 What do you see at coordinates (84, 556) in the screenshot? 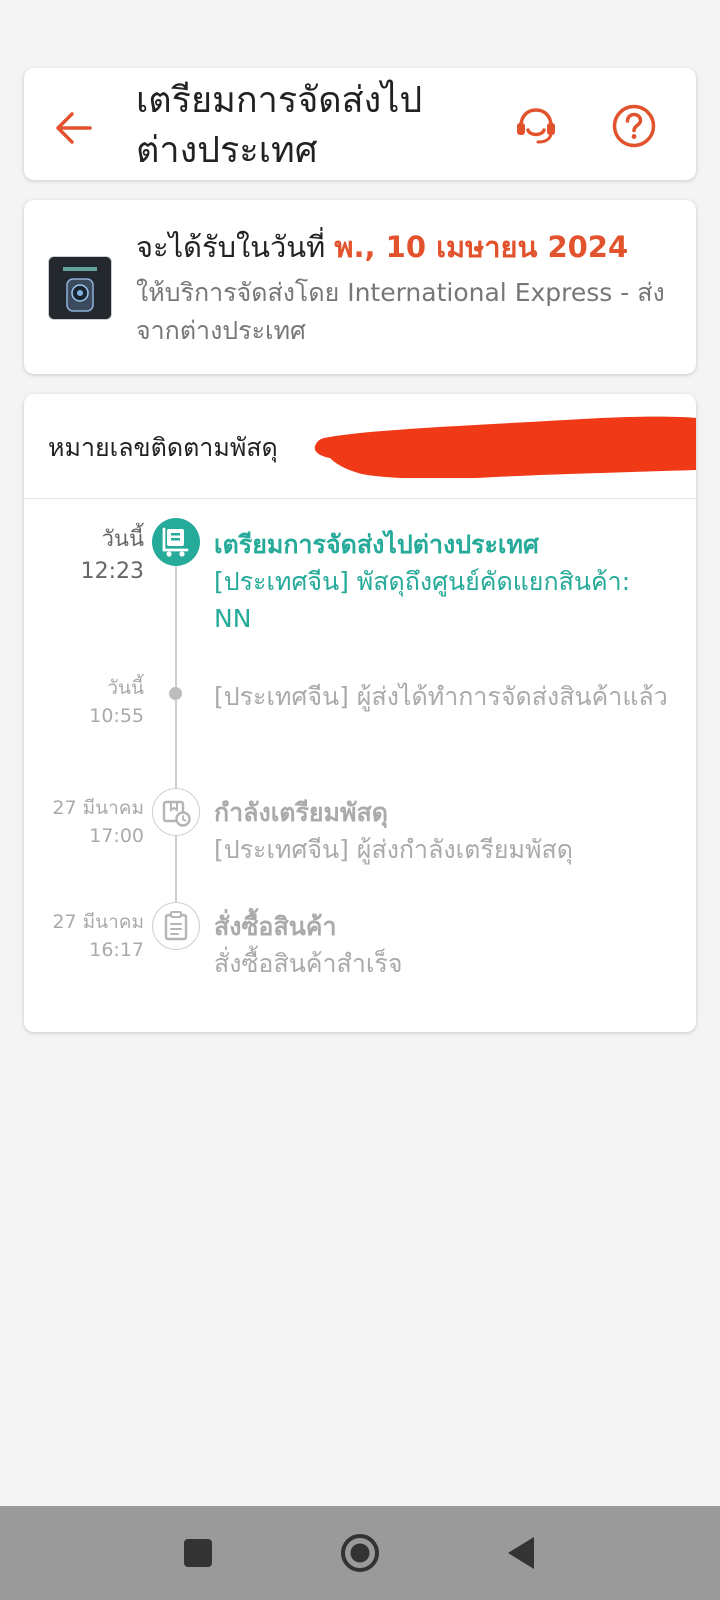
I see `event-timestamp: วันนี้ 12:23` at bounding box center [84, 556].